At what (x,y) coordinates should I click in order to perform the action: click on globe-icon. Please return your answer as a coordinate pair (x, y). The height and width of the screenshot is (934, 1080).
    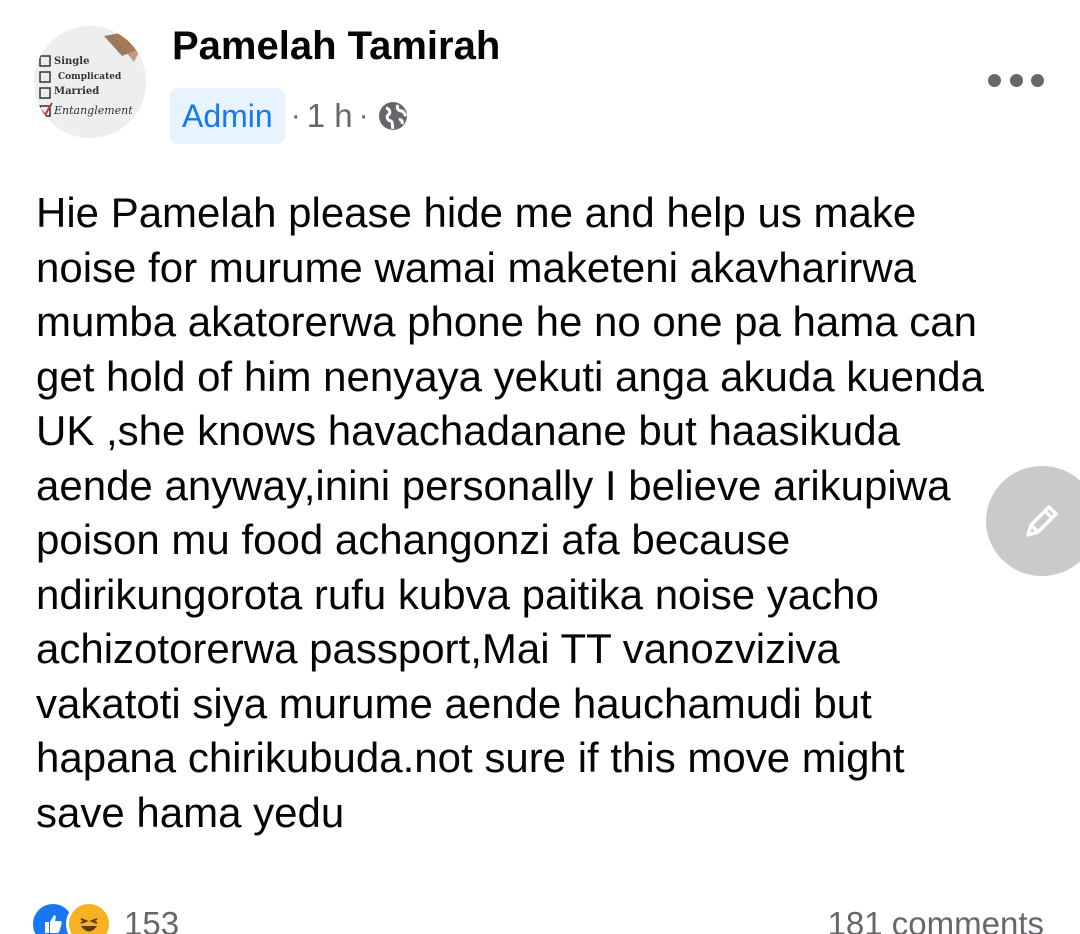
    Looking at the image, I should click on (393, 116).